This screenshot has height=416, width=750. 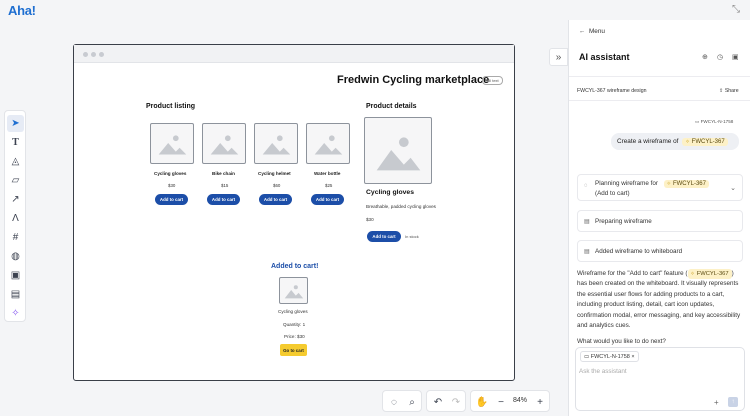 I want to click on shapes-tool-icon: ◬, so click(x=15, y=161).